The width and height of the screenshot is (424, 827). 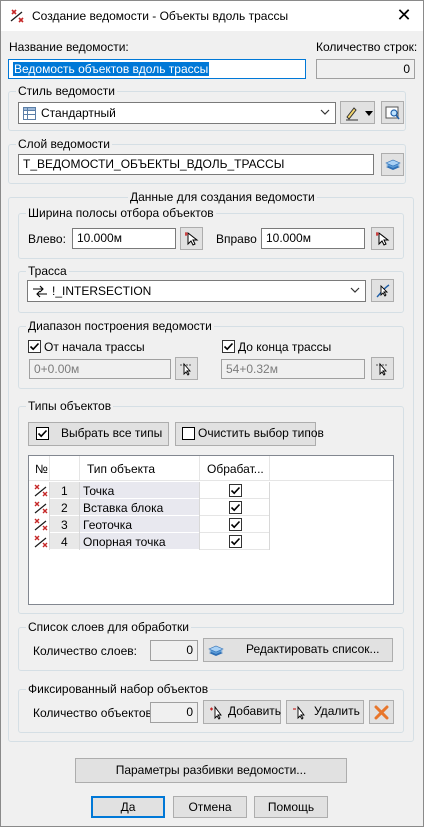 I want to click on fixed-count-field: 0, so click(x=174, y=712).